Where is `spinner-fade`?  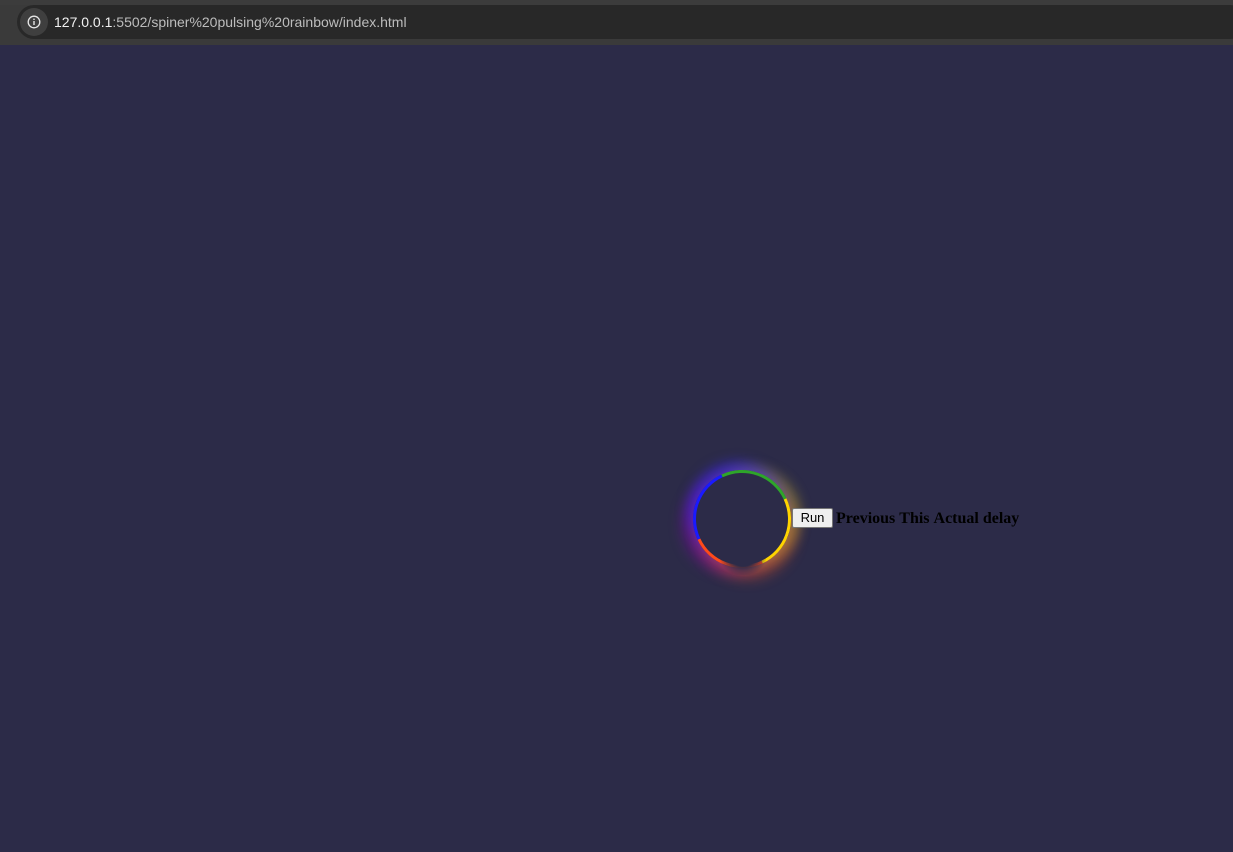 spinner-fade is located at coordinates (743, 555).